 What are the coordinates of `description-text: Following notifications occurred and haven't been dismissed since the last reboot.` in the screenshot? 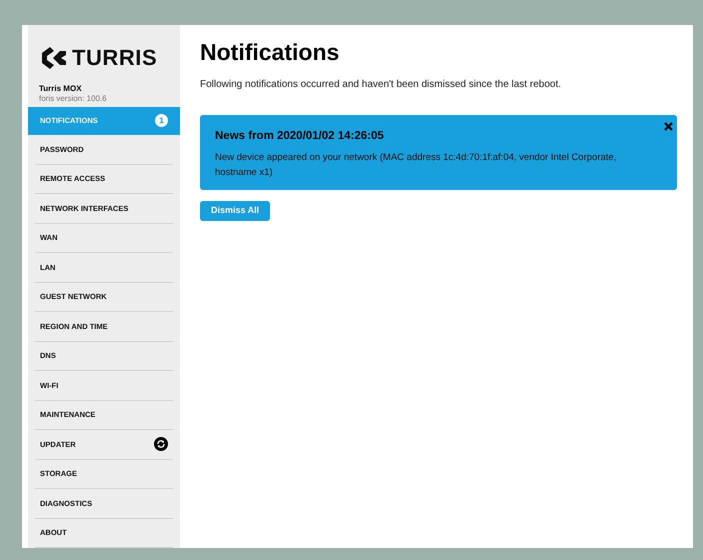 It's located at (381, 85).